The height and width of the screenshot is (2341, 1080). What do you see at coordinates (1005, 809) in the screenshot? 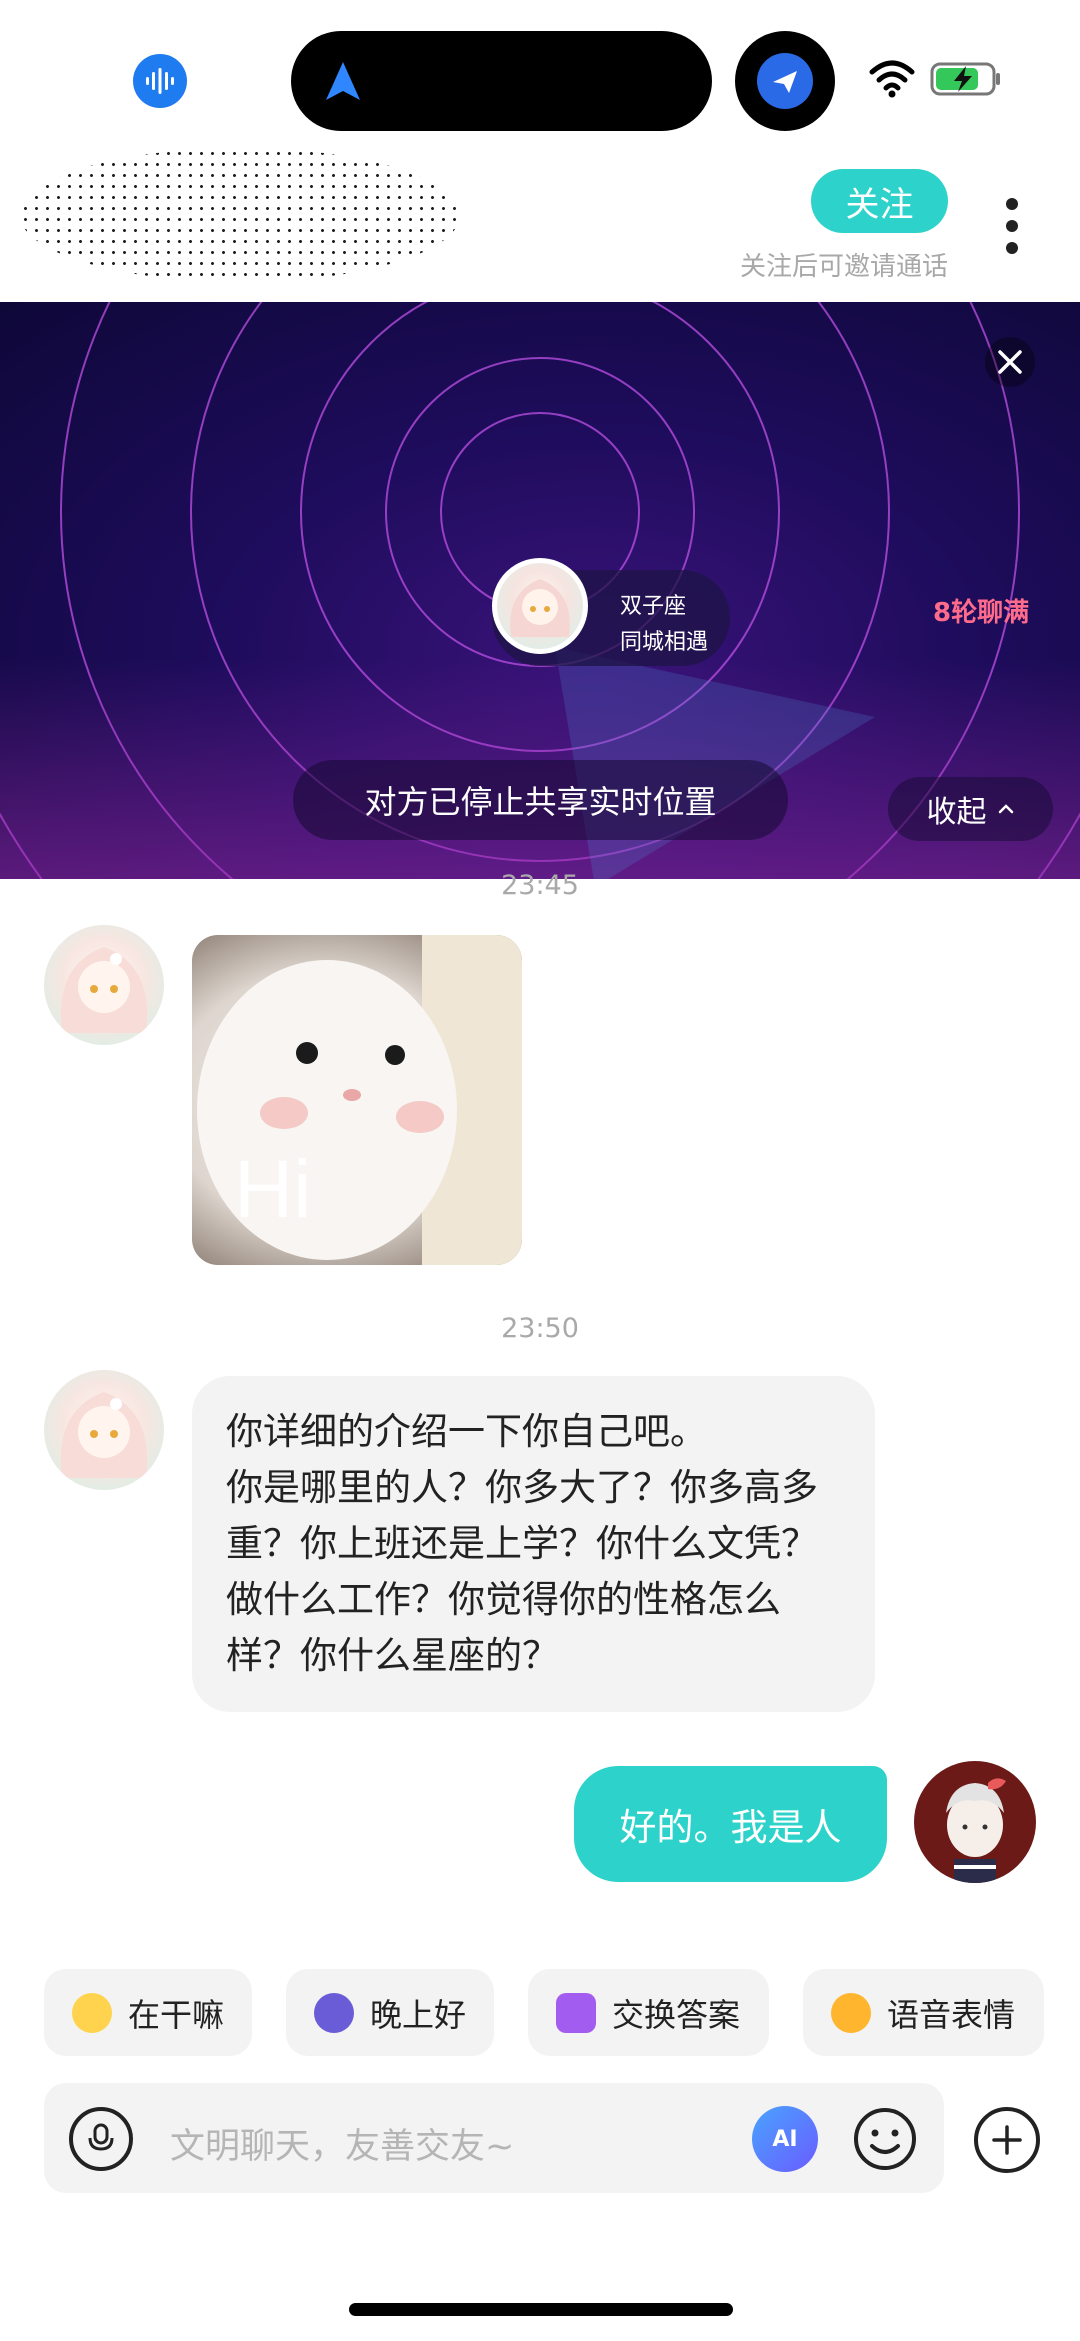
I see `chevron-up-icon` at bounding box center [1005, 809].